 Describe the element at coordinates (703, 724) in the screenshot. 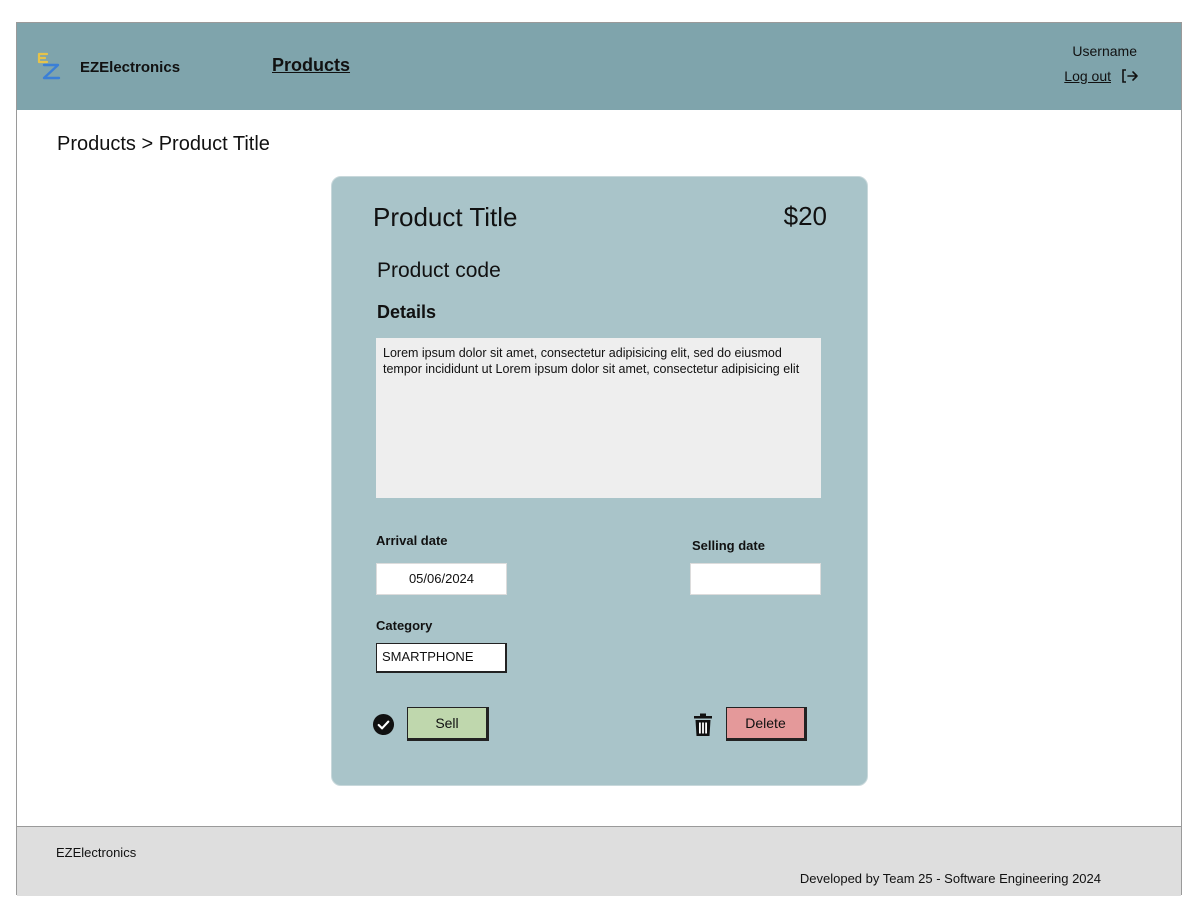

I see `trash-icon` at that location.